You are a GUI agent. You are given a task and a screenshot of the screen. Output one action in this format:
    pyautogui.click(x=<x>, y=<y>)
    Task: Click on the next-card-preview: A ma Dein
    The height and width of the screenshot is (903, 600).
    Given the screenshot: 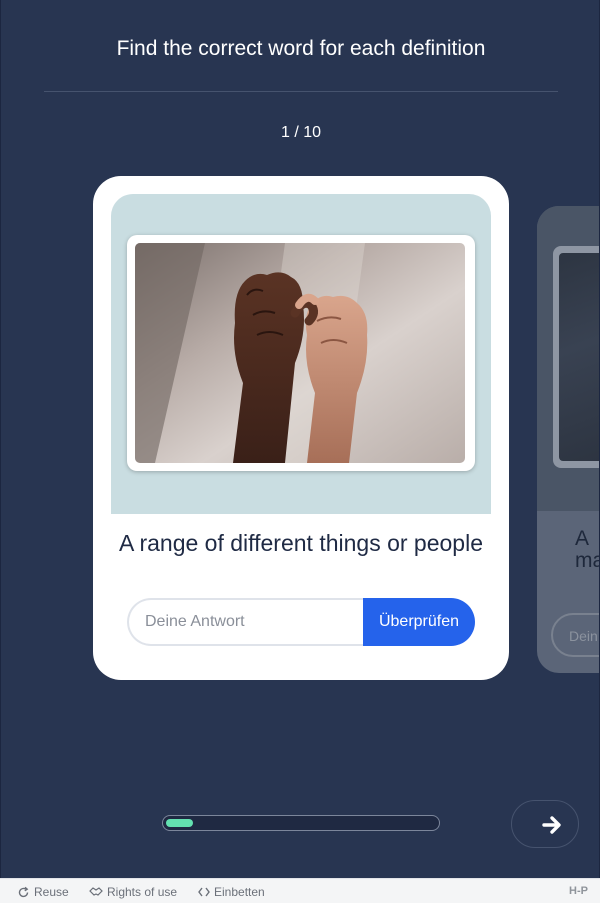 What is the action you would take?
    pyautogui.click(x=568, y=439)
    